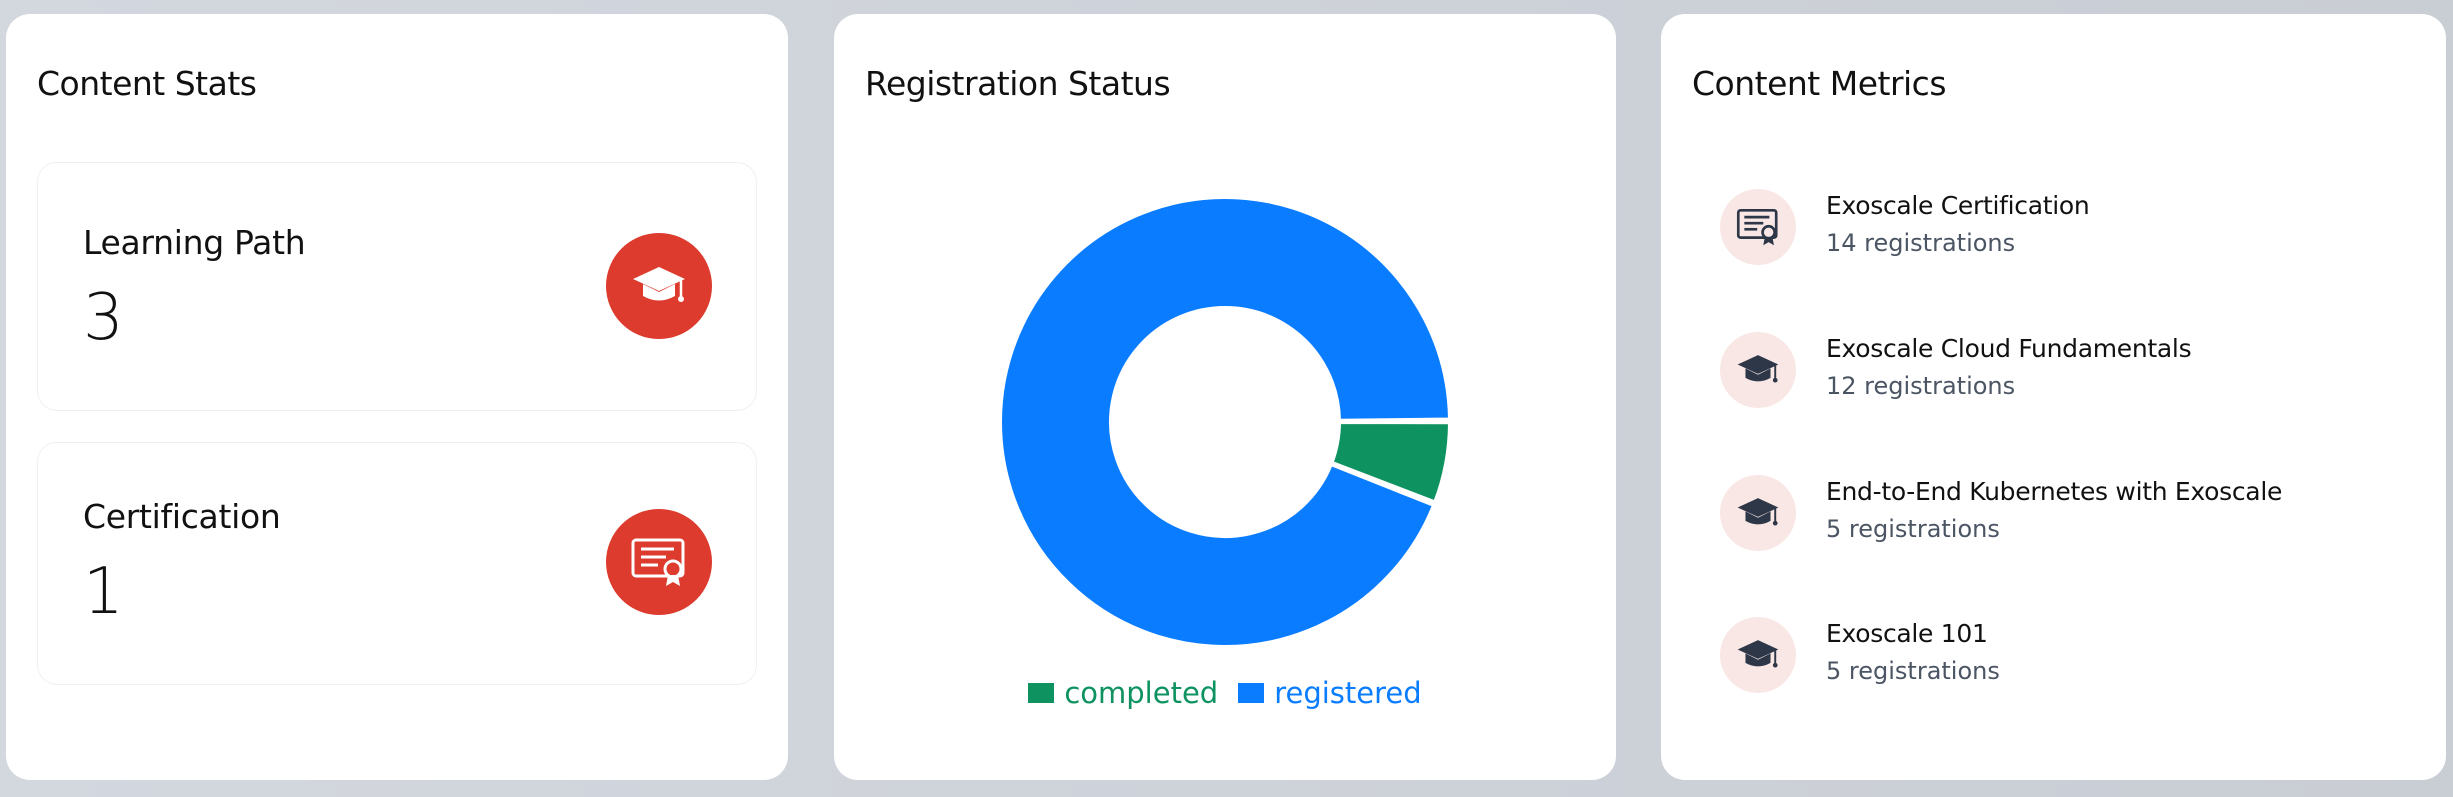 The width and height of the screenshot is (2453, 797). I want to click on metric-registrations: 12 registrations, so click(1921, 386).